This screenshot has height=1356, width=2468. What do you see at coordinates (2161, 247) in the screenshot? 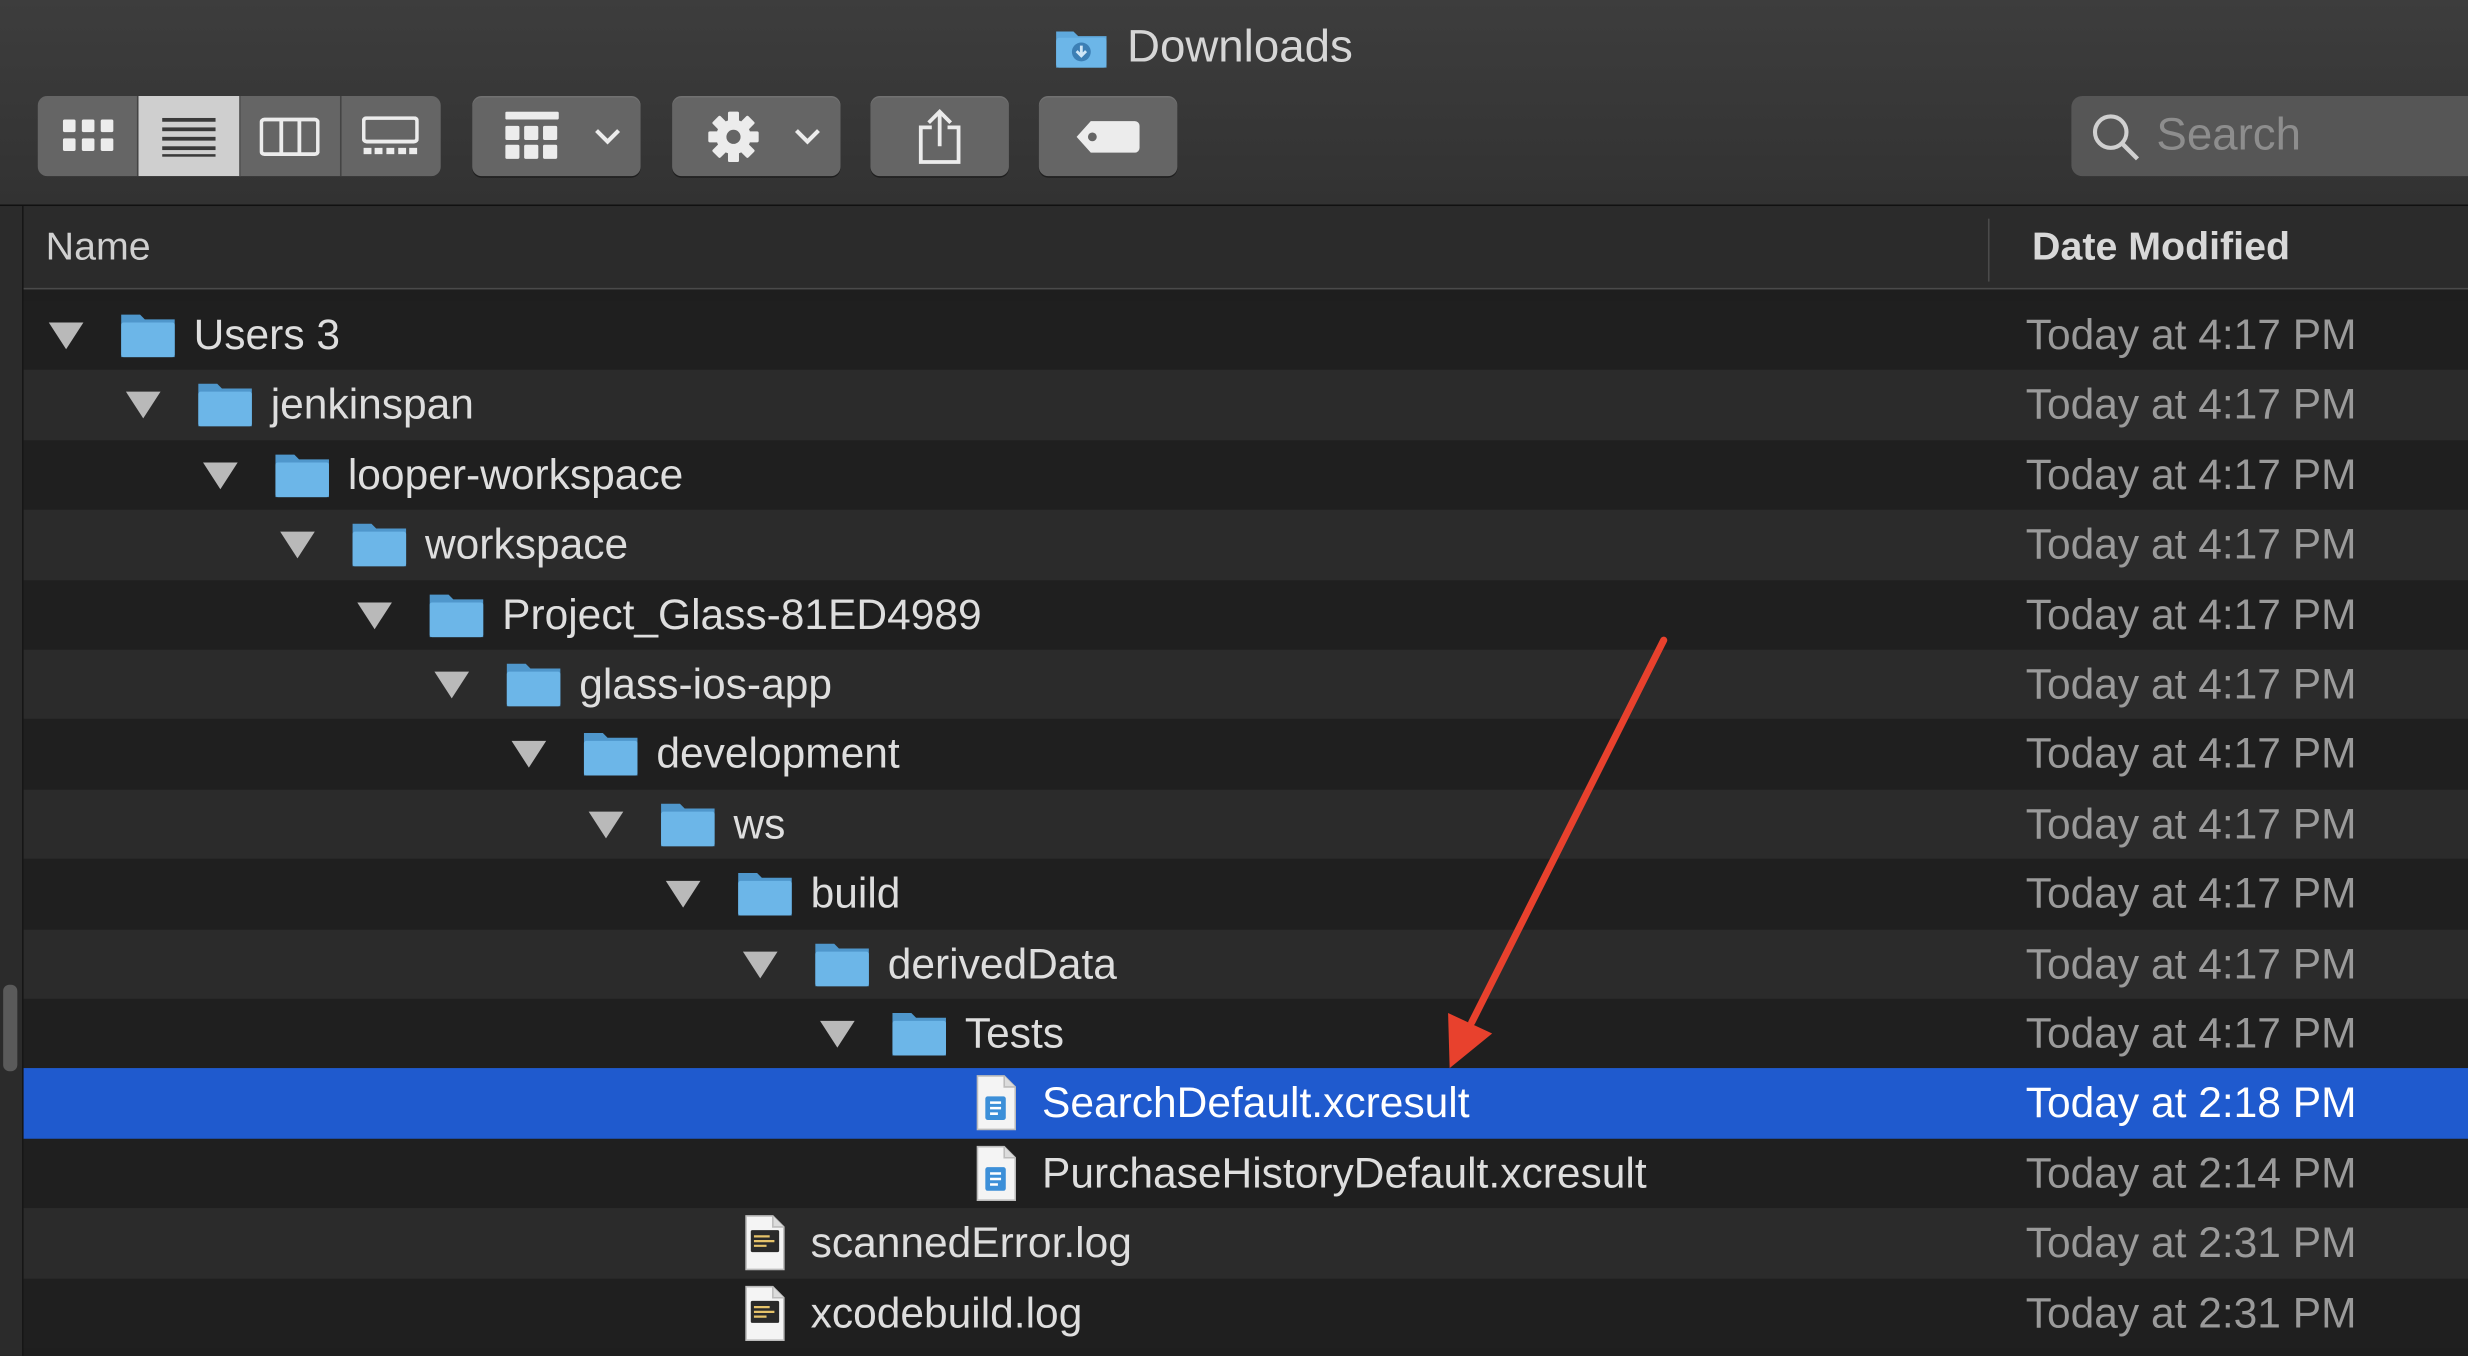
I see `column-header-date-modified: Date Modified` at bounding box center [2161, 247].